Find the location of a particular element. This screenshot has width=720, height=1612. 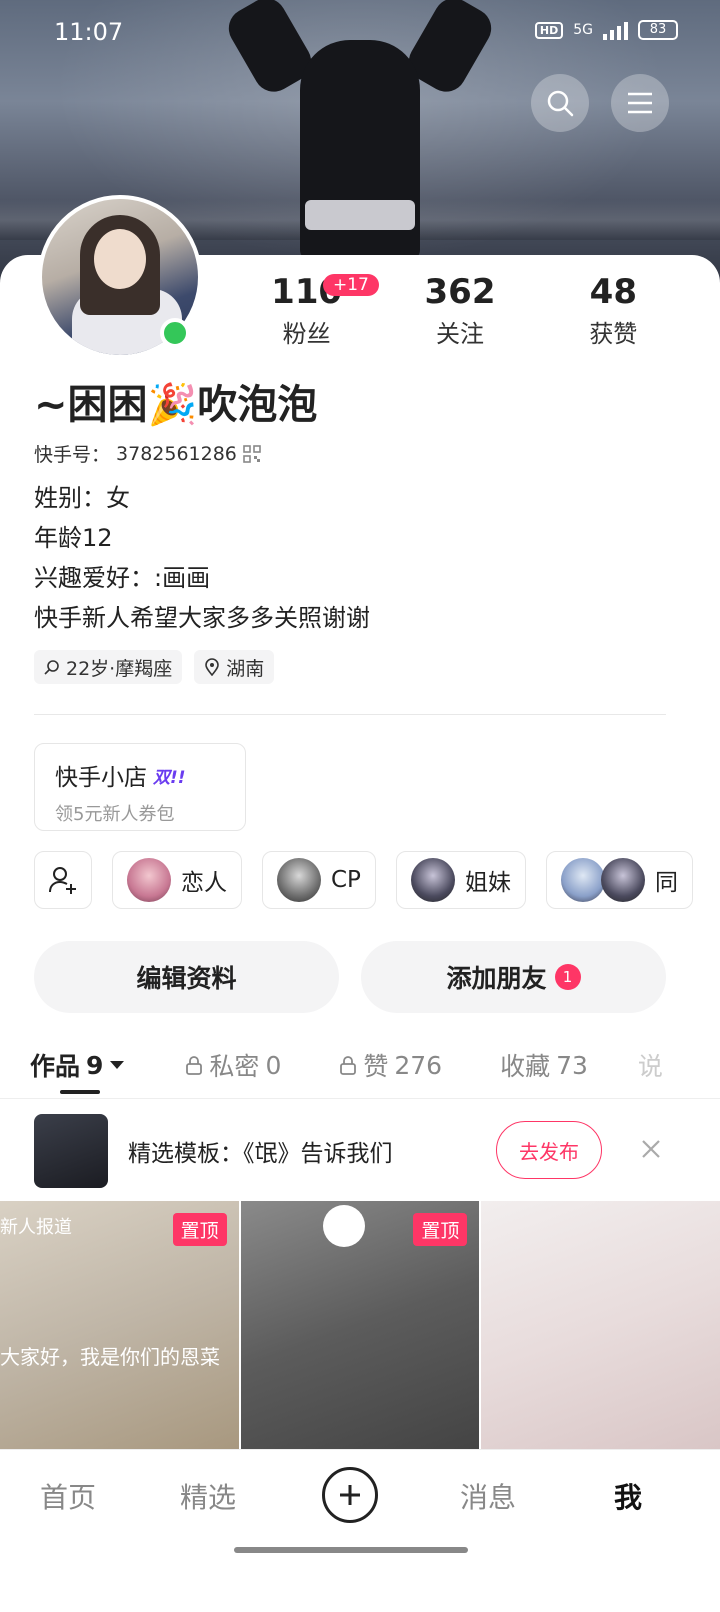

battery-icon: 83 is located at coordinates (658, 30).